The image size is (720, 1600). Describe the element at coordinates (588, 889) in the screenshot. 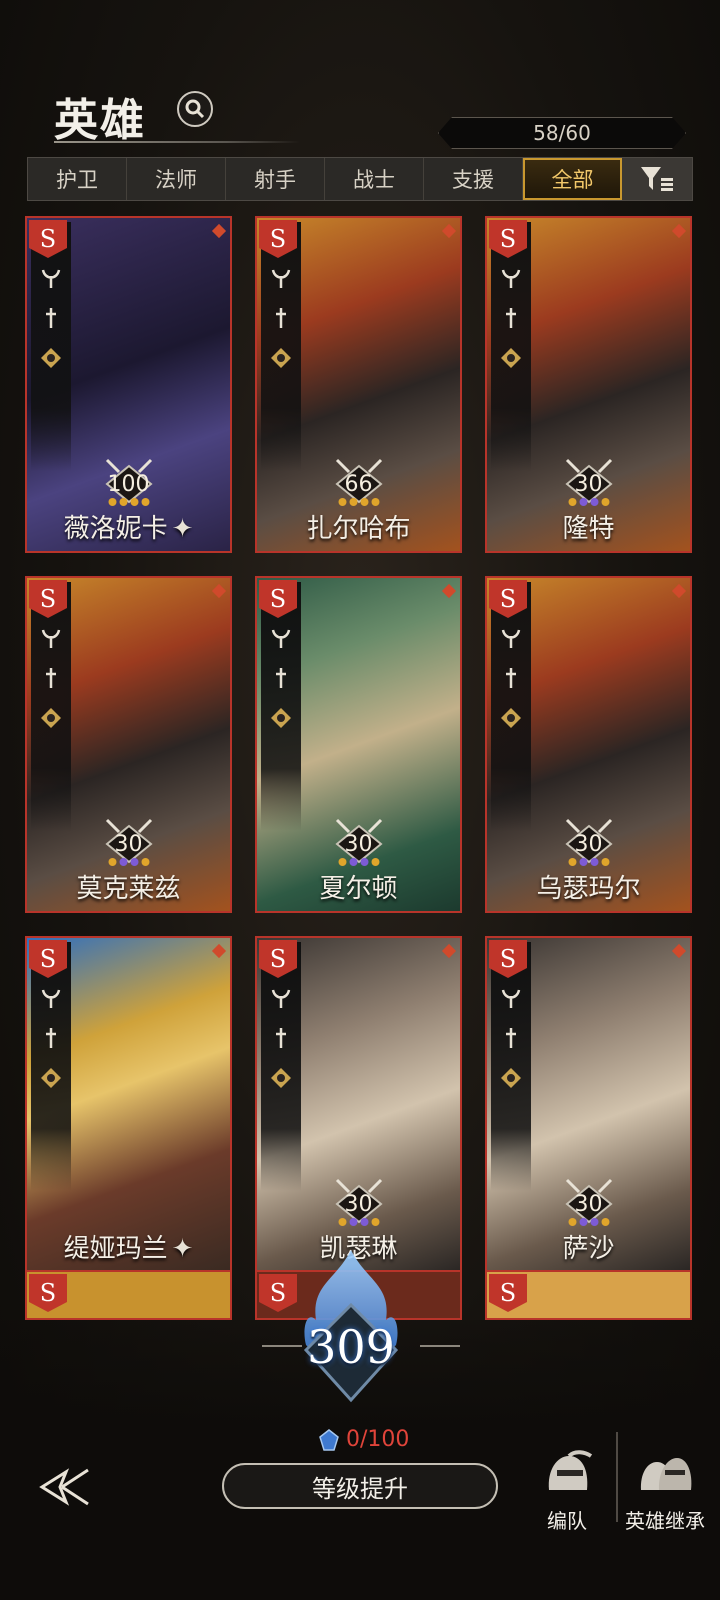

I see `hero-name-text: 乌瑟玛尔` at that location.